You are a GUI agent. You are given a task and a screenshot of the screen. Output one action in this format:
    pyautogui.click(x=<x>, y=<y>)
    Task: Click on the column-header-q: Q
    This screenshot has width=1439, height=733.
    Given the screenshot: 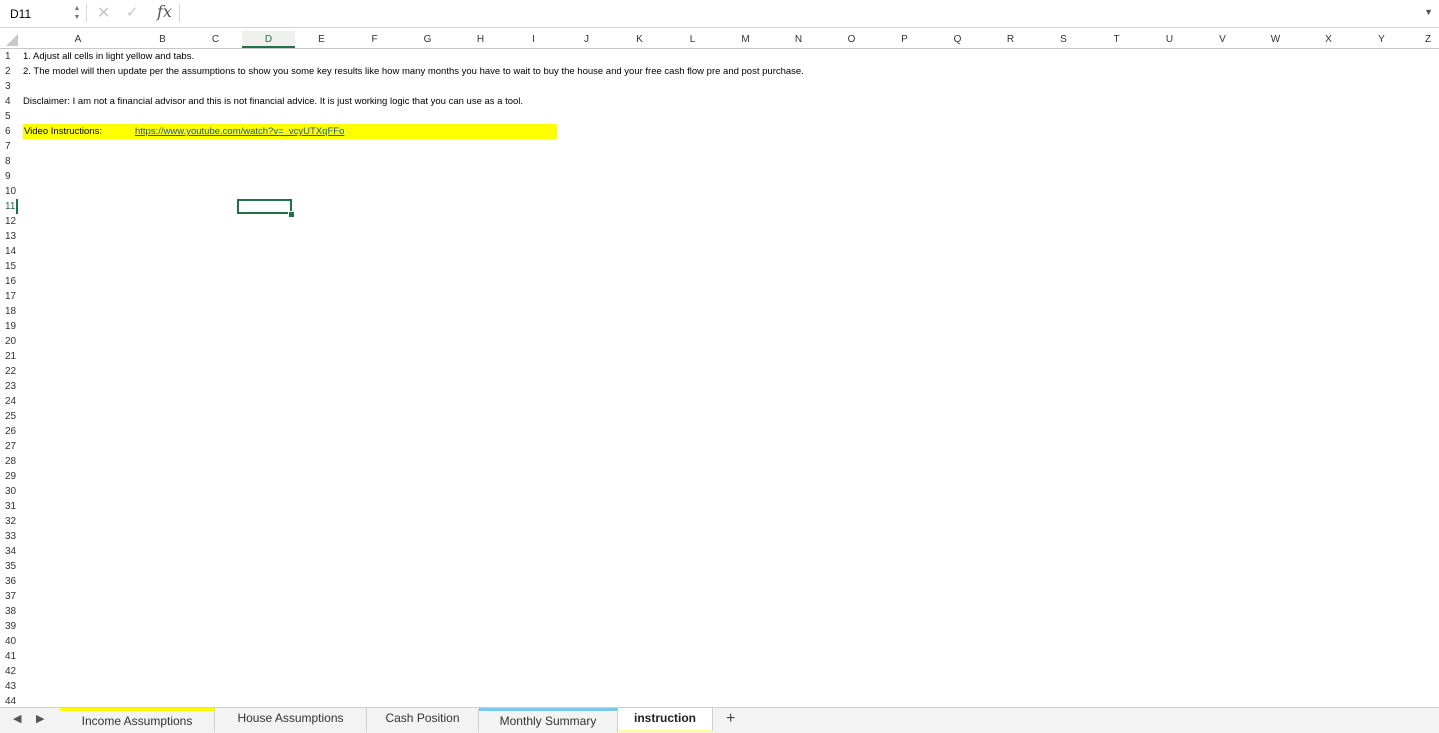 What is the action you would take?
    pyautogui.click(x=957, y=39)
    